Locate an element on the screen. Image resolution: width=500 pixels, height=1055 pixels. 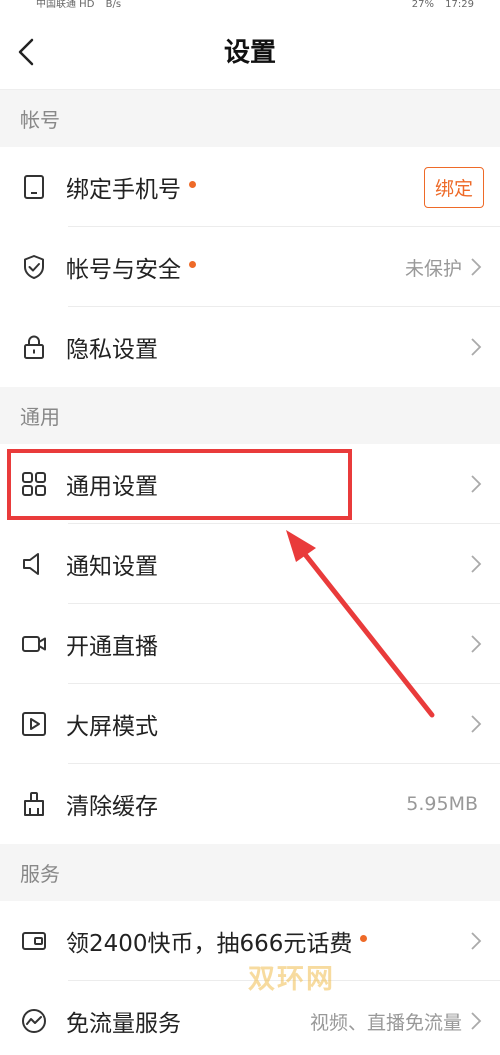
clock-text: 17:29 is located at coordinates (459, 5).